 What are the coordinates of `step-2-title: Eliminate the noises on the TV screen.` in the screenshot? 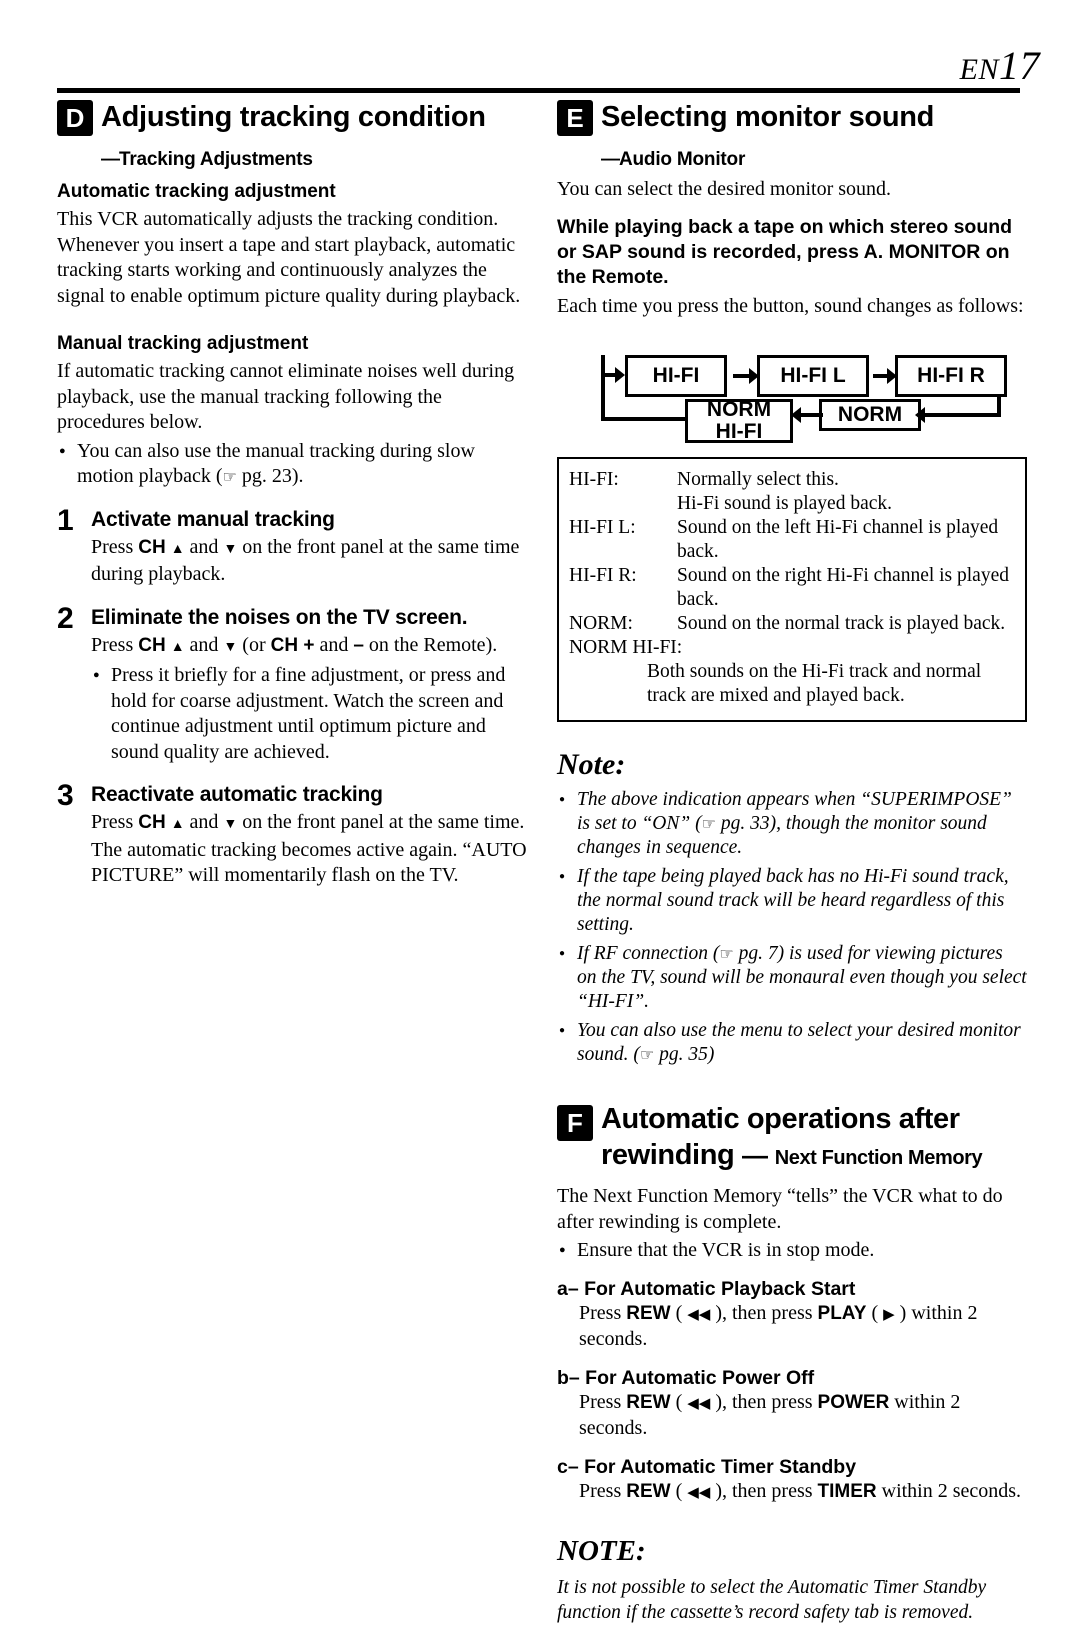 It's located at (279, 617).